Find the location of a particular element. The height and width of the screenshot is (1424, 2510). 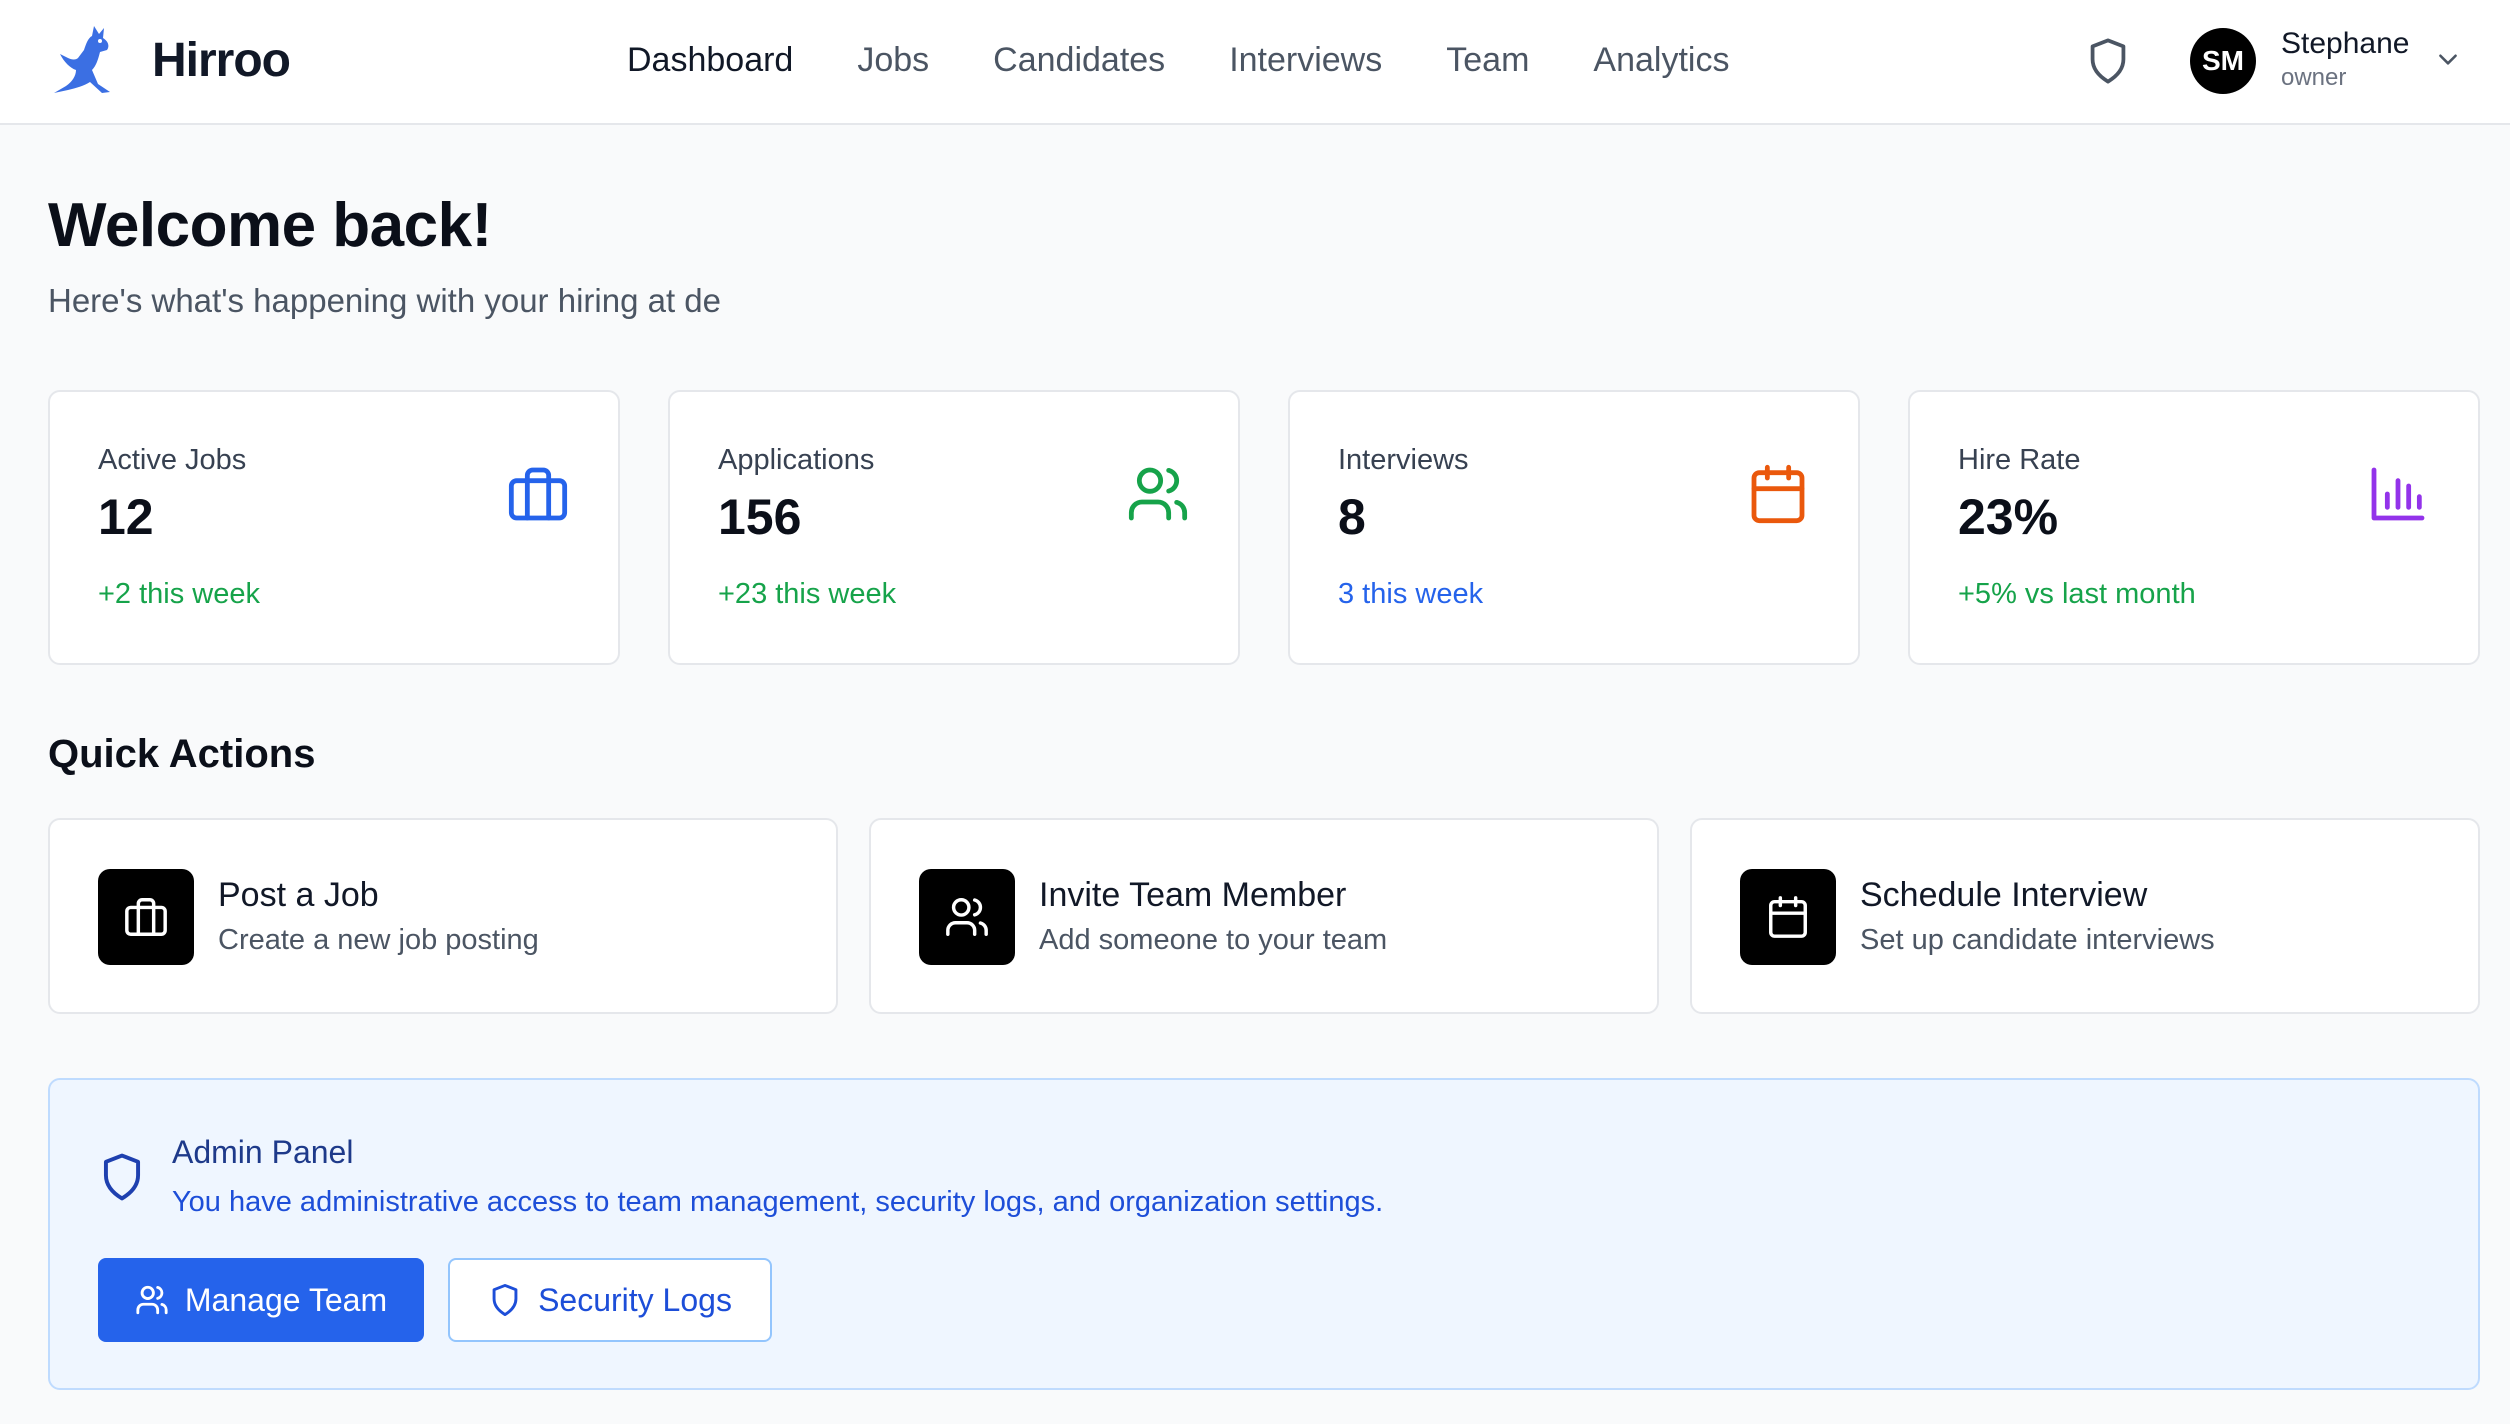

user-menu: Stephane owner is located at coordinates (2345, 60).